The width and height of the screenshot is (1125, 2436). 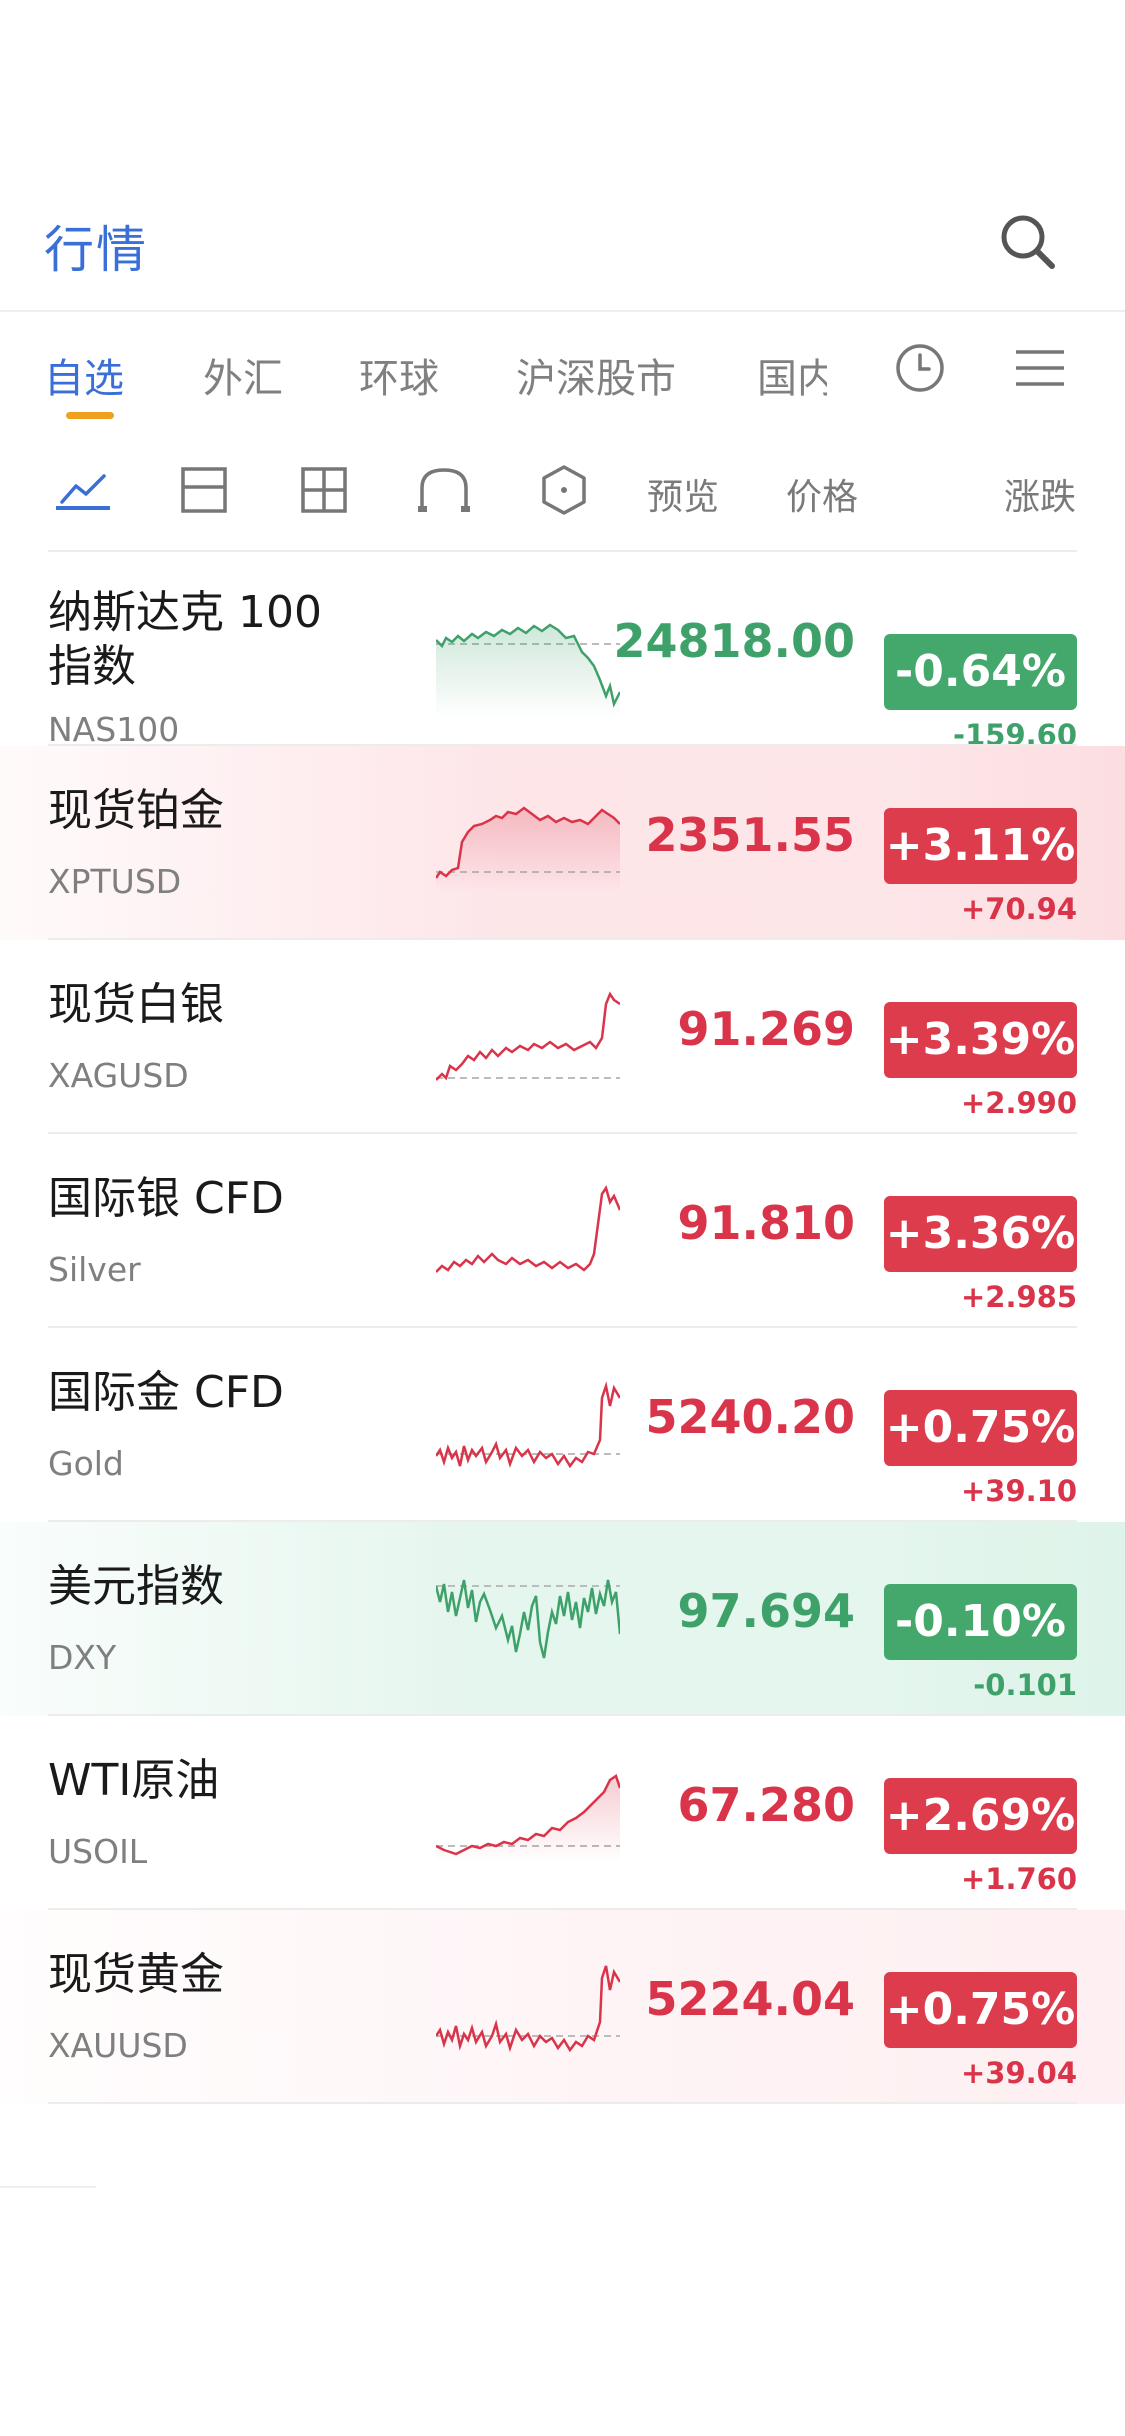 I want to click on view-toolbar: 预览 价格 涨跌, so click(x=562, y=491).